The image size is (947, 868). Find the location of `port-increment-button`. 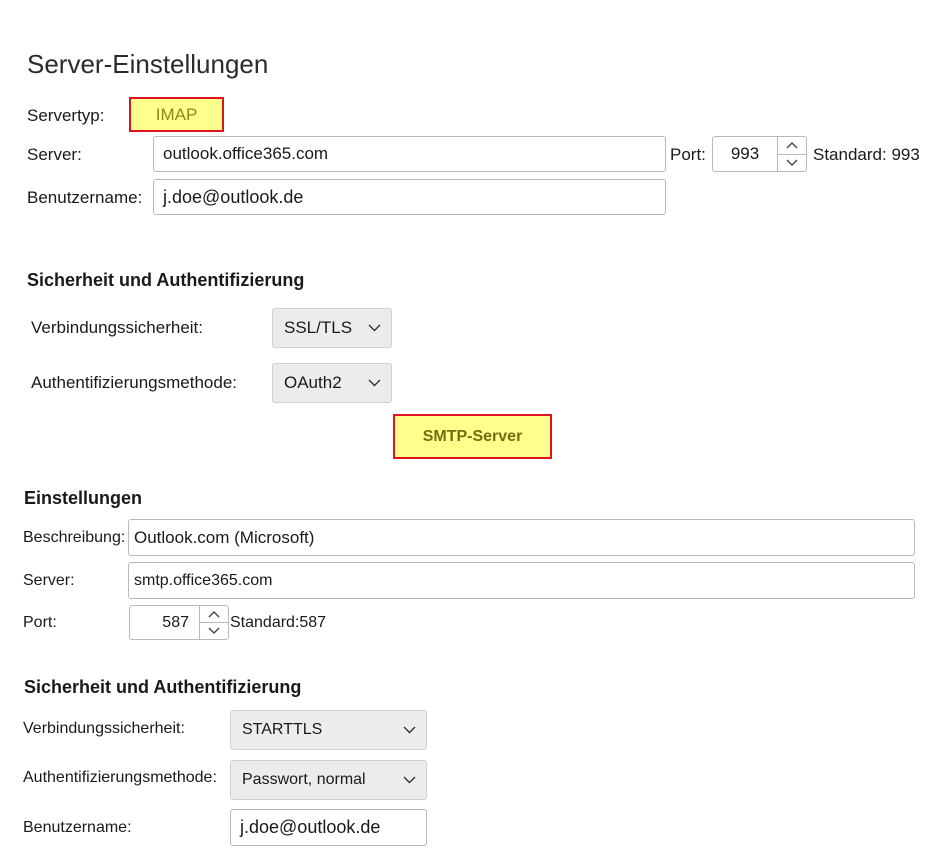

port-increment-button is located at coordinates (792, 145).